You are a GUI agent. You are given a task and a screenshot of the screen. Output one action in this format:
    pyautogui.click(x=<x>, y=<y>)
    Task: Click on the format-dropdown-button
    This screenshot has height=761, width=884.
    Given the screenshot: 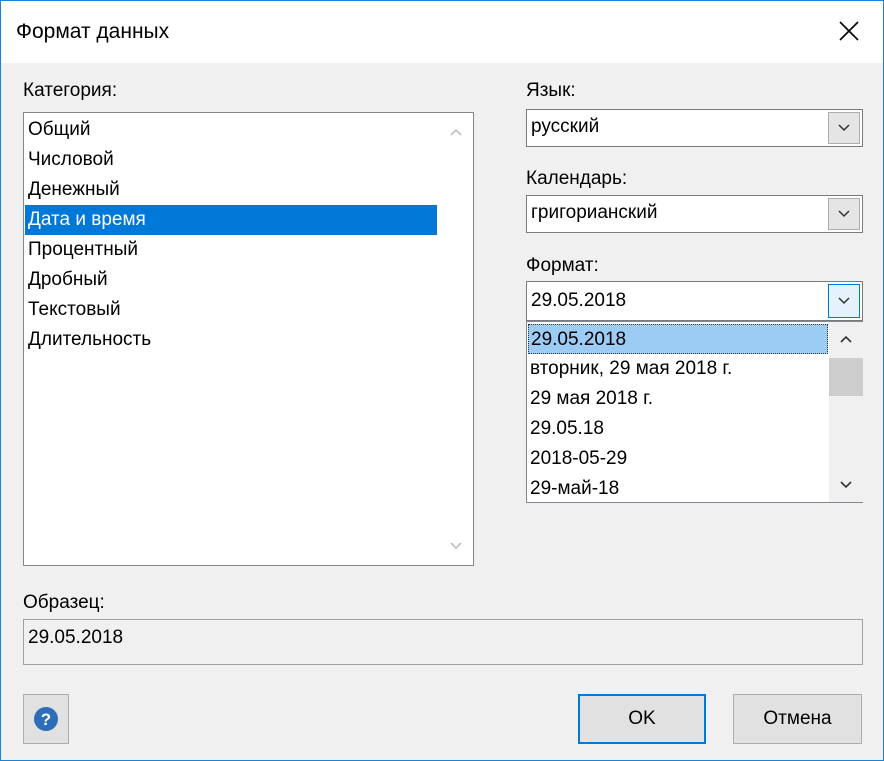 What is the action you would take?
    pyautogui.click(x=844, y=301)
    